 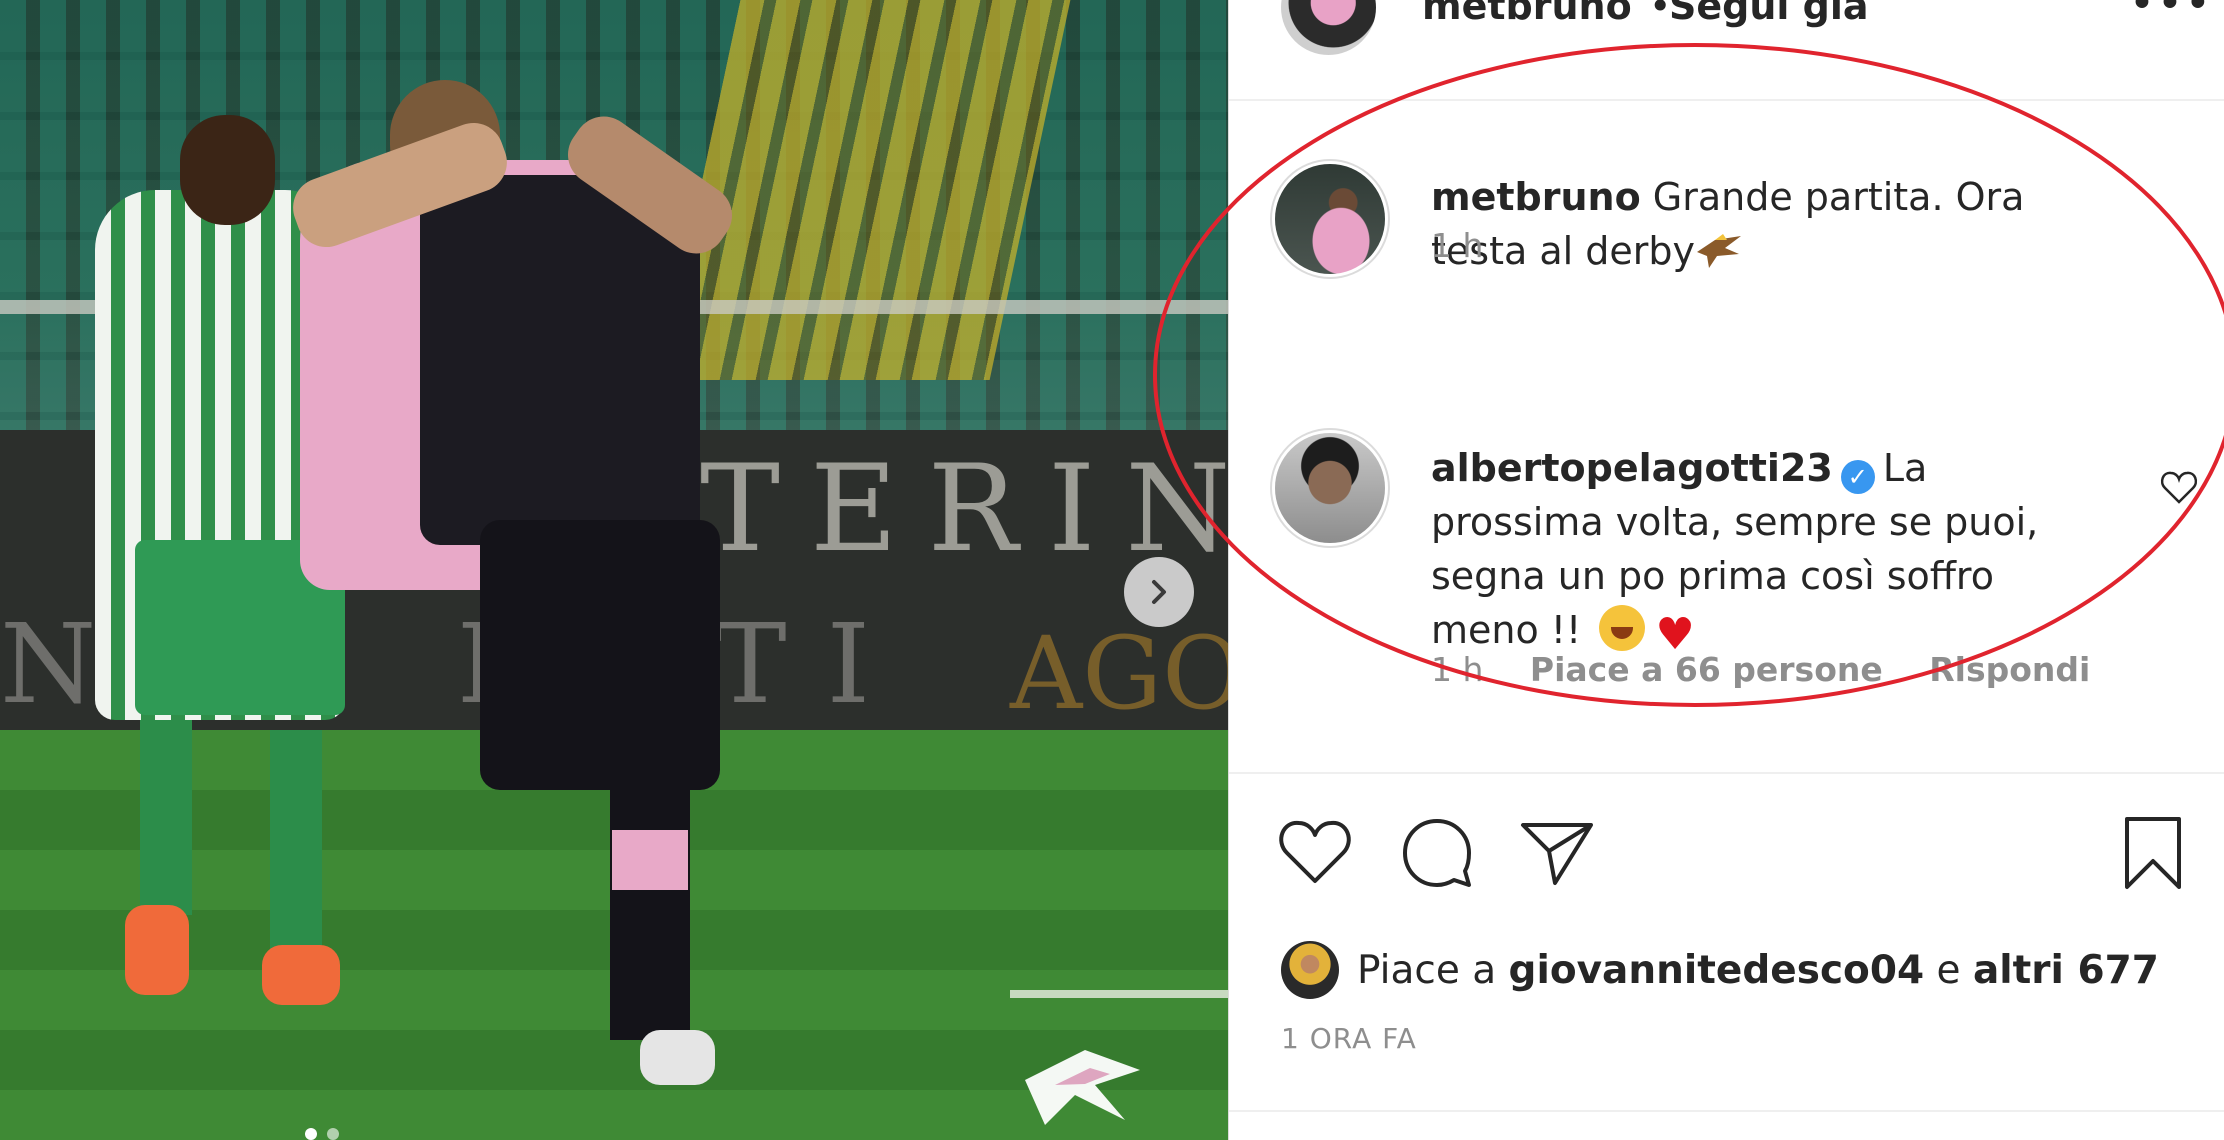 I want to click on comment-username: albertopelagotti23, so click(x=1632, y=468).